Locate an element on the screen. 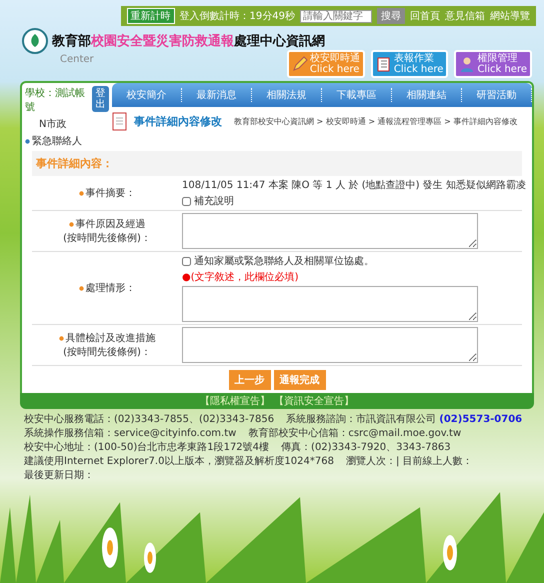 This screenshot has height=583, width=544. nav-item: 下載專區 is located at coordinates (357, 95).